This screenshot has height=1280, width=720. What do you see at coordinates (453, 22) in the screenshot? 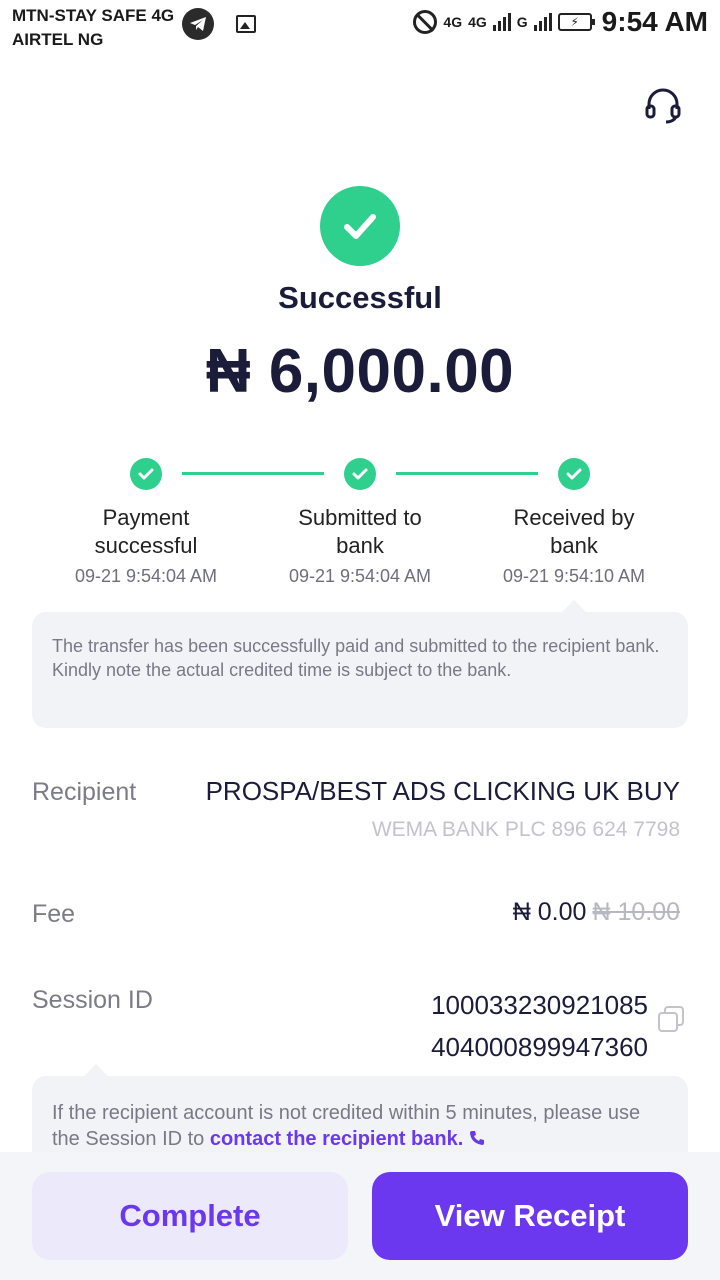
I see `network-type-1: 4G` at bounding box center [453, 22].